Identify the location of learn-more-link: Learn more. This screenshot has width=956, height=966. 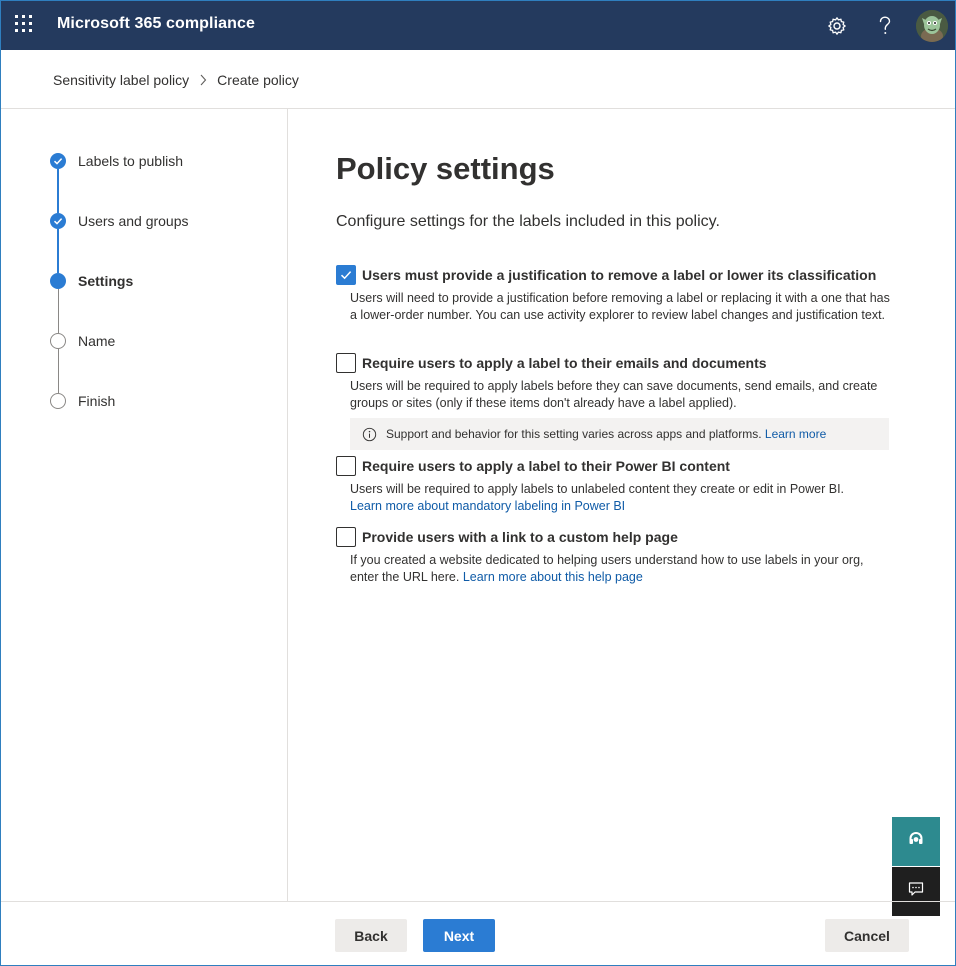
(795, 434).